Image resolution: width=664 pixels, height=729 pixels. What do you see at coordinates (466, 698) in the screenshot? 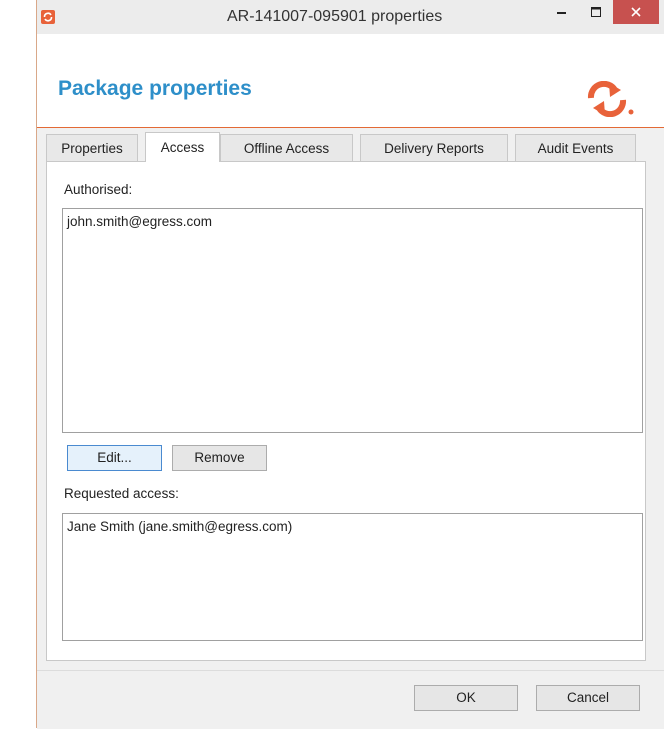
I see `ok-button: OK` at bounding box center [466, 698].